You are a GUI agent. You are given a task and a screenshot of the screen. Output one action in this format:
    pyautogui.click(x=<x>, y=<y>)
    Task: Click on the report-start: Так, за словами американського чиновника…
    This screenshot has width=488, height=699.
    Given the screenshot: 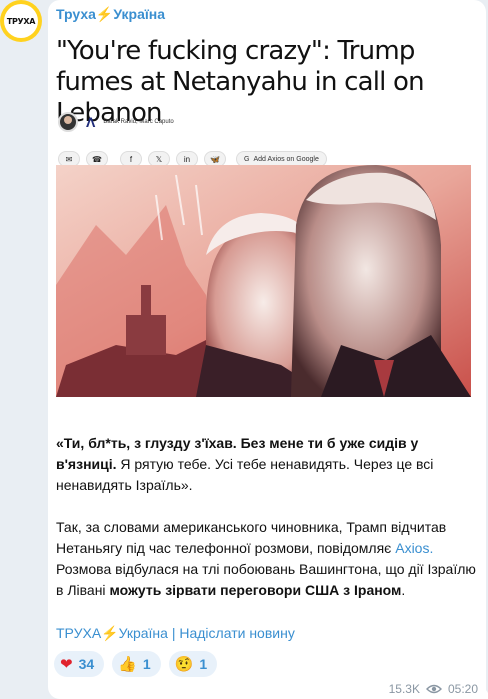 What is the action you would take?
    pyautogui.click(x=251, y=537)
    